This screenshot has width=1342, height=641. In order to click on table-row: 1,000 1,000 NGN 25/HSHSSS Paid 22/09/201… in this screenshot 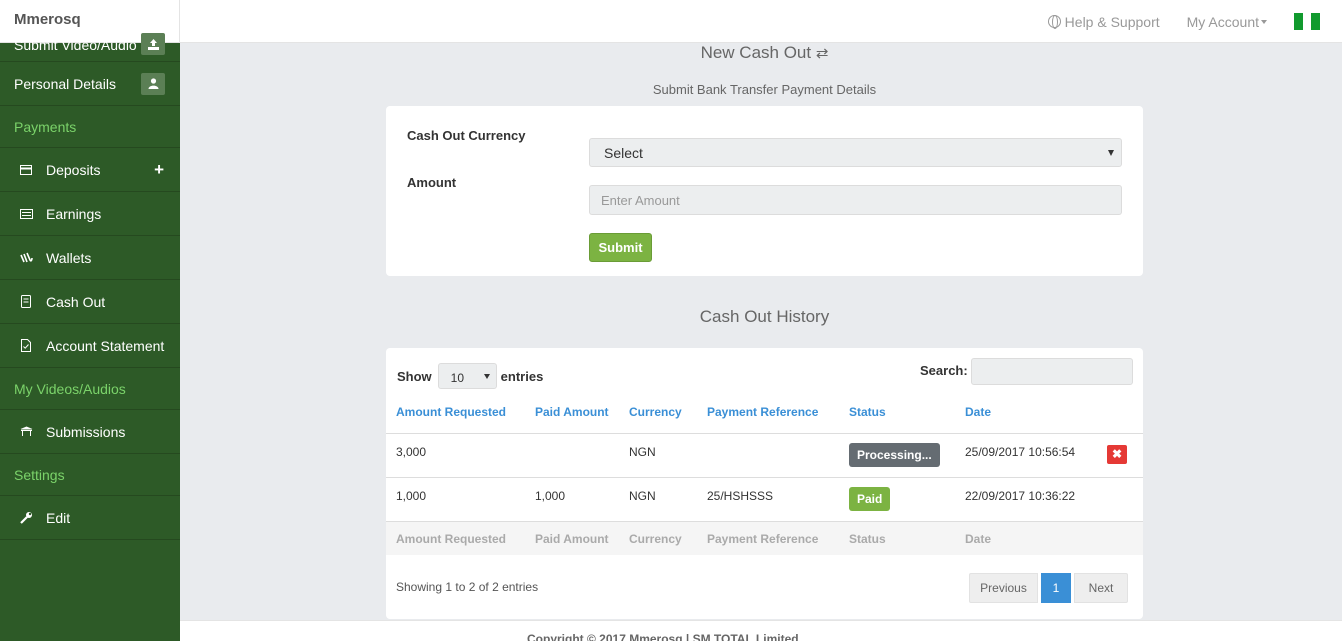, I will do `click(764, 499)`.